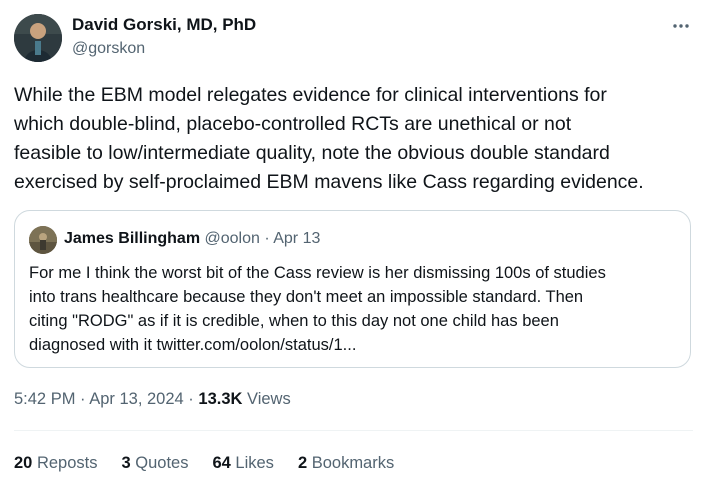  What do you see at coordinates (126, 463) in the screenshot?
I see `quotes-count: 3` at bounding box center [126, 463].